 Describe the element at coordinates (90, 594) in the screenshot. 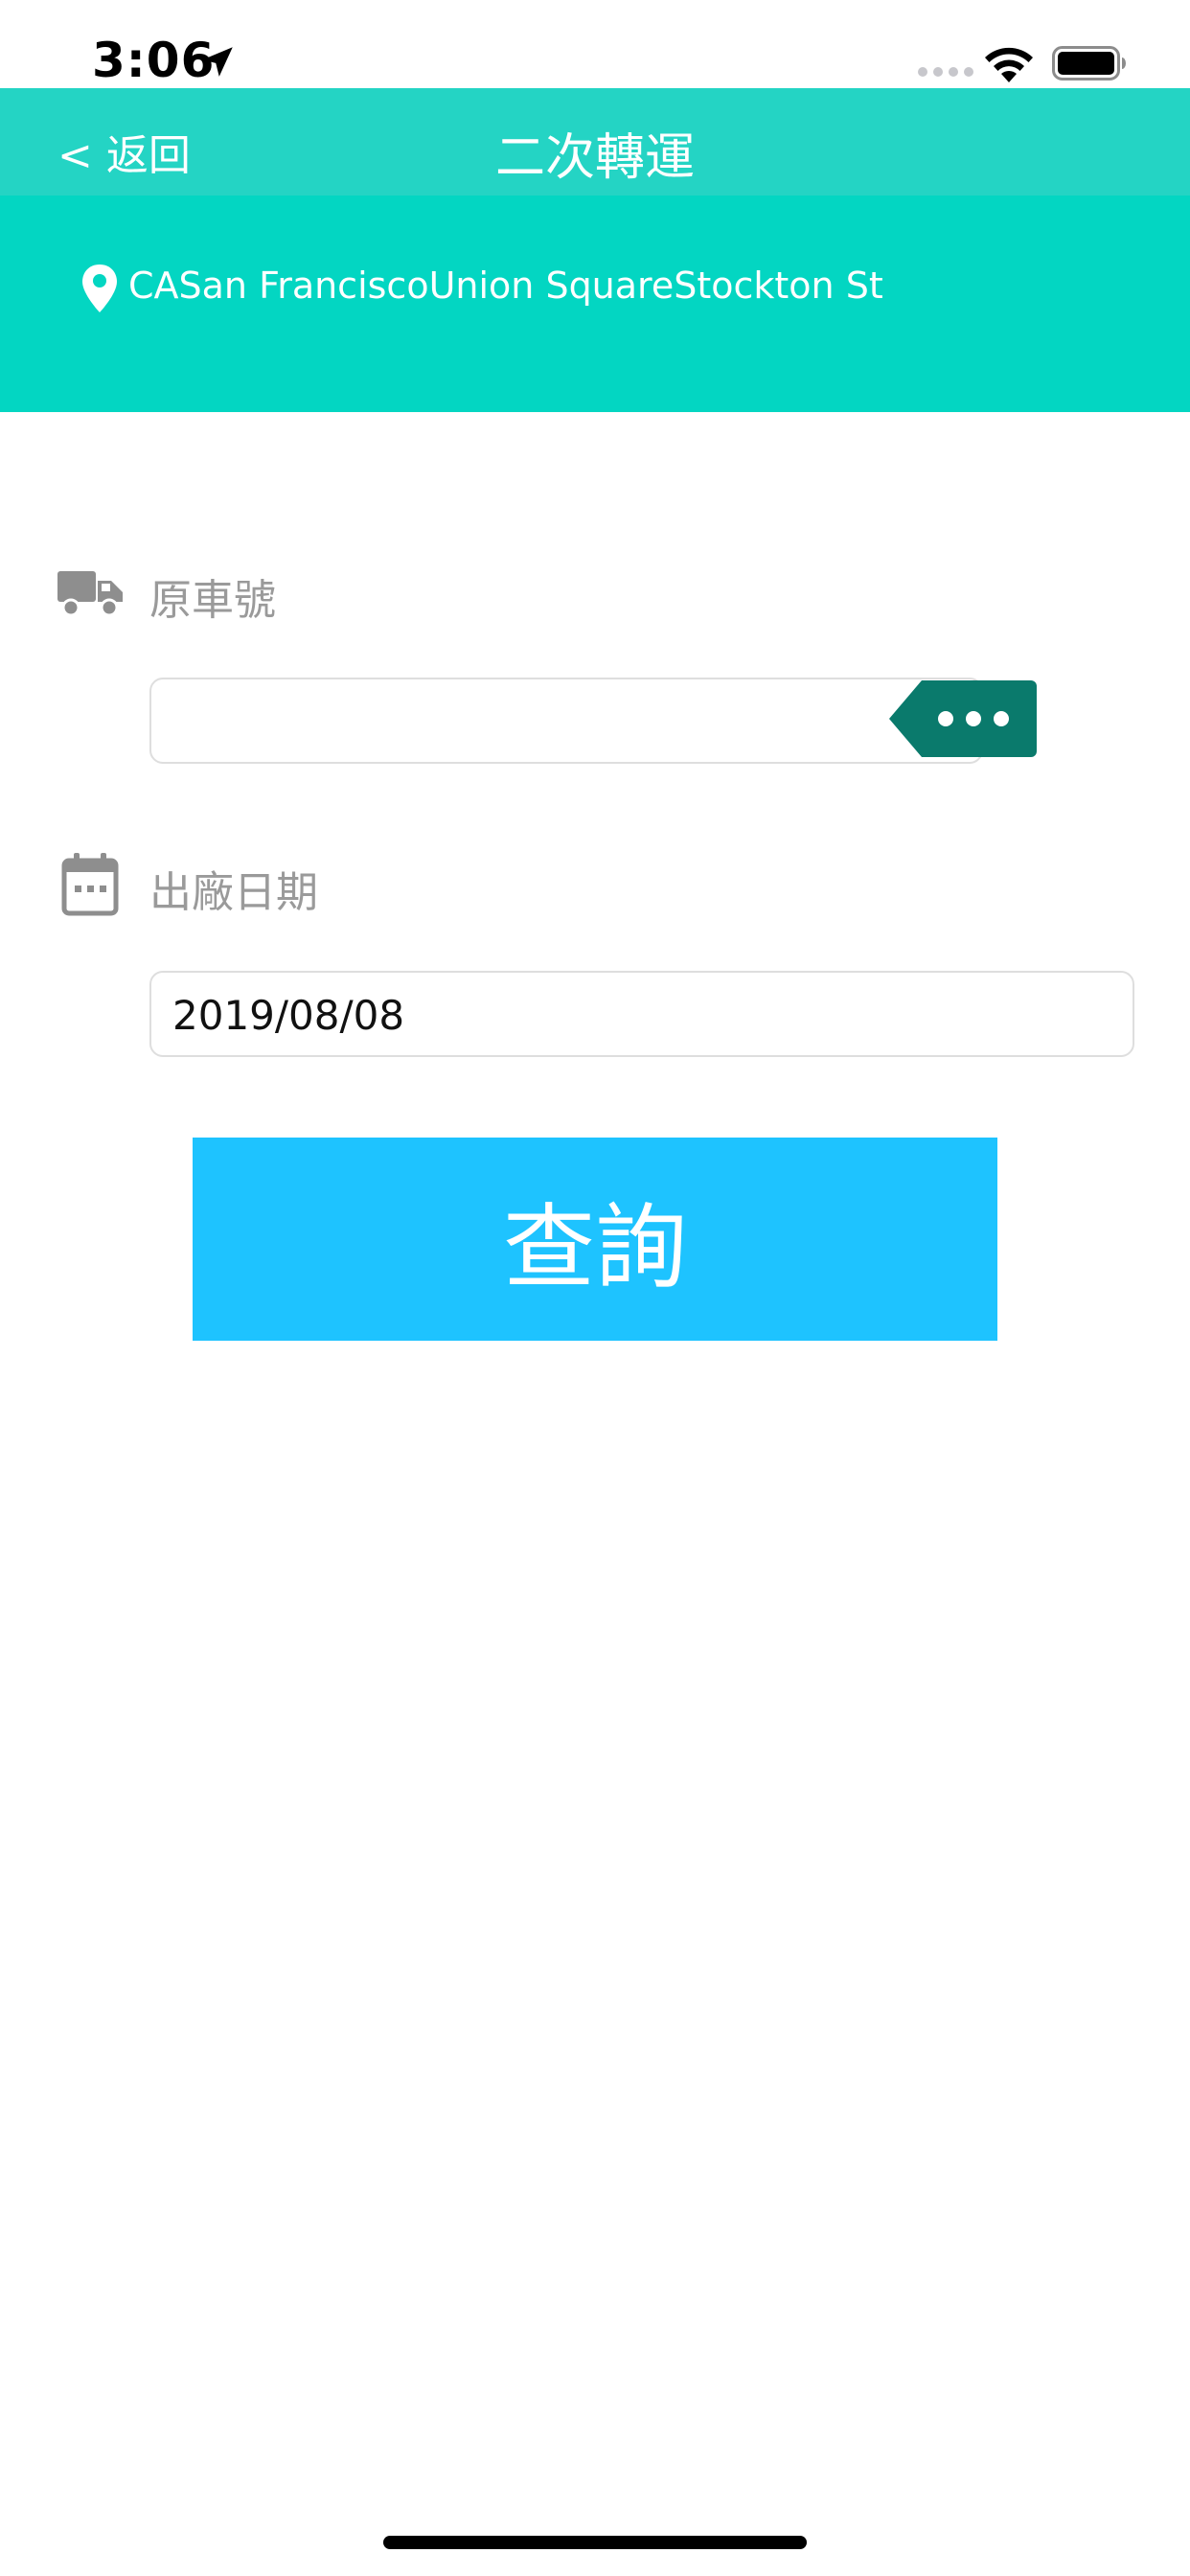

I see `truck-icon` at that location.